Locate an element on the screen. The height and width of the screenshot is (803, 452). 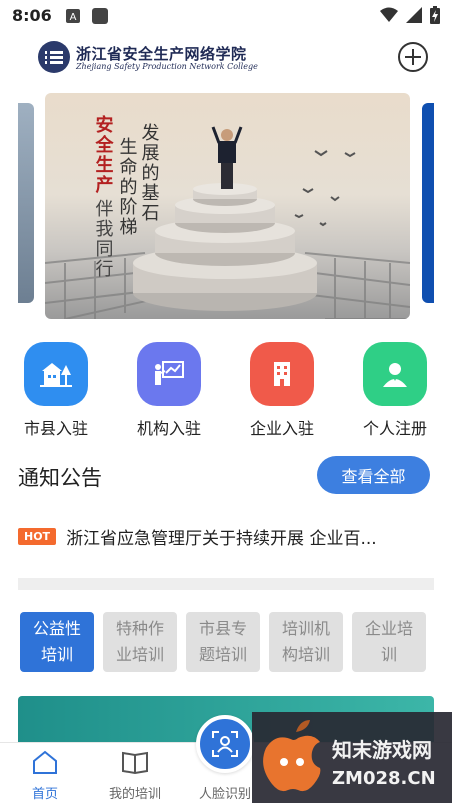
banner-slogan-2: 伴我同行 is located at coordinates (103, 239).